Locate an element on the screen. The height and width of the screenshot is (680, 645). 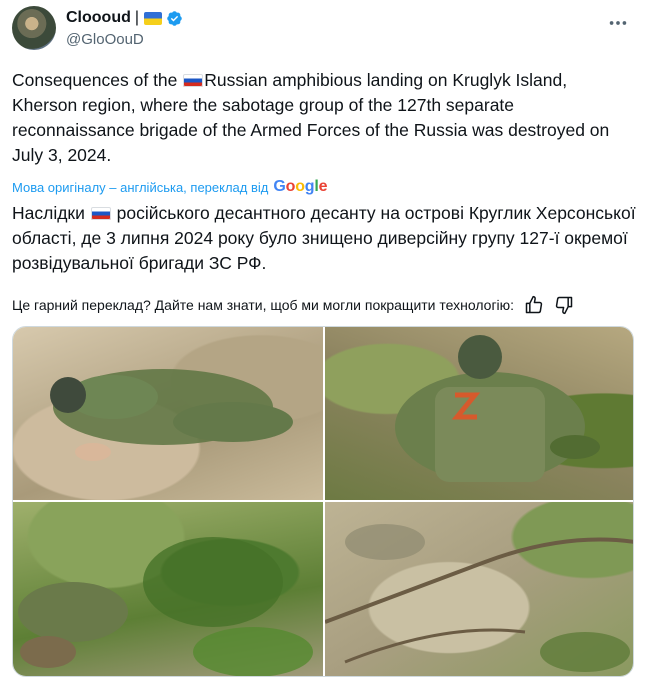
author-handle: @GloOouD is located at coordinates (105, 39).